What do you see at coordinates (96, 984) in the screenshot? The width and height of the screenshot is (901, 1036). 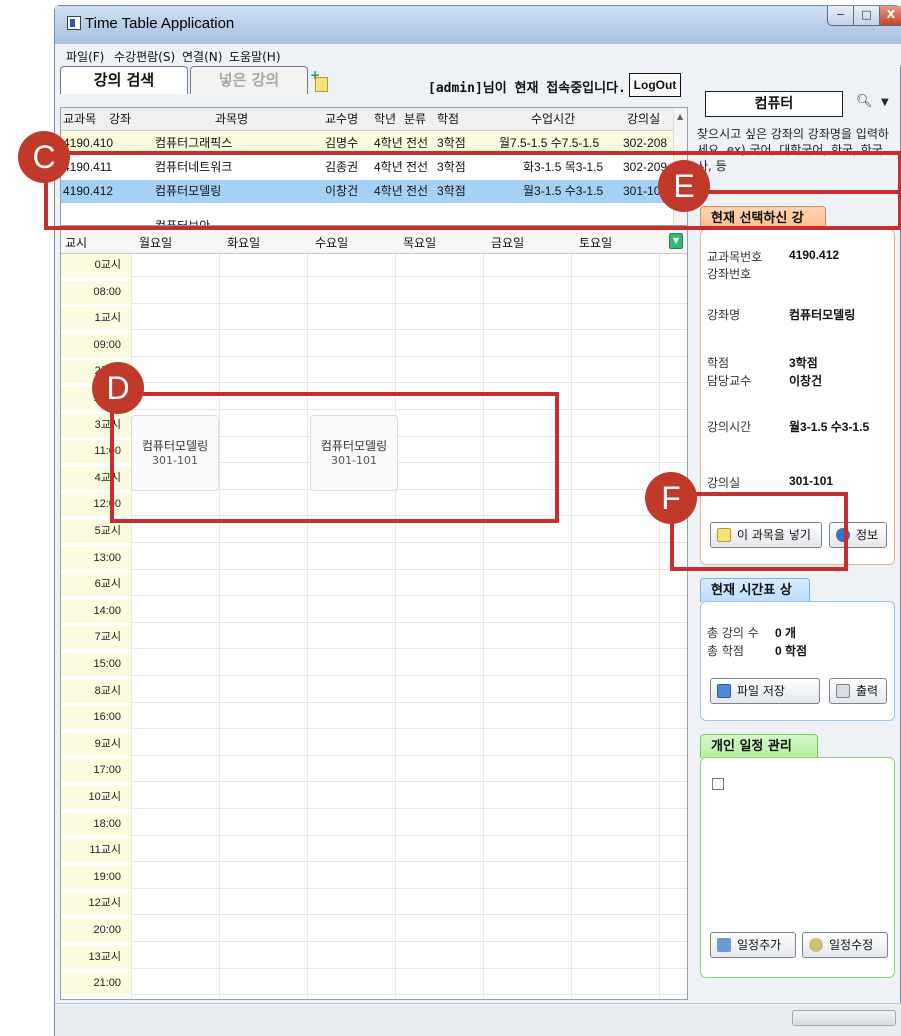 I see `timetable-time-label: 21:00` at bounding box center [96, 984].